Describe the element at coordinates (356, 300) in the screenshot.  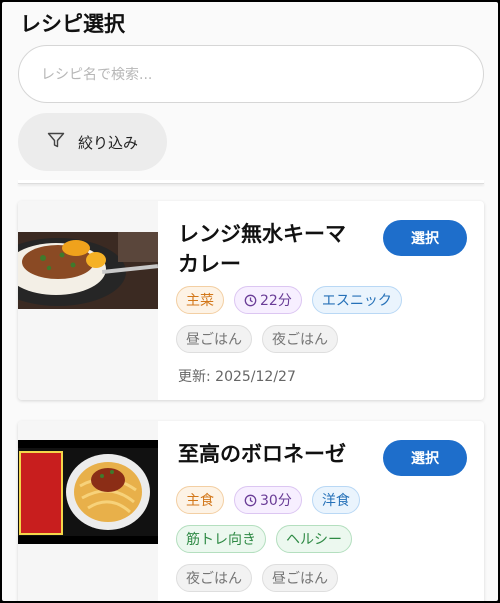
I see `genre-tag: エスニック` at that location.